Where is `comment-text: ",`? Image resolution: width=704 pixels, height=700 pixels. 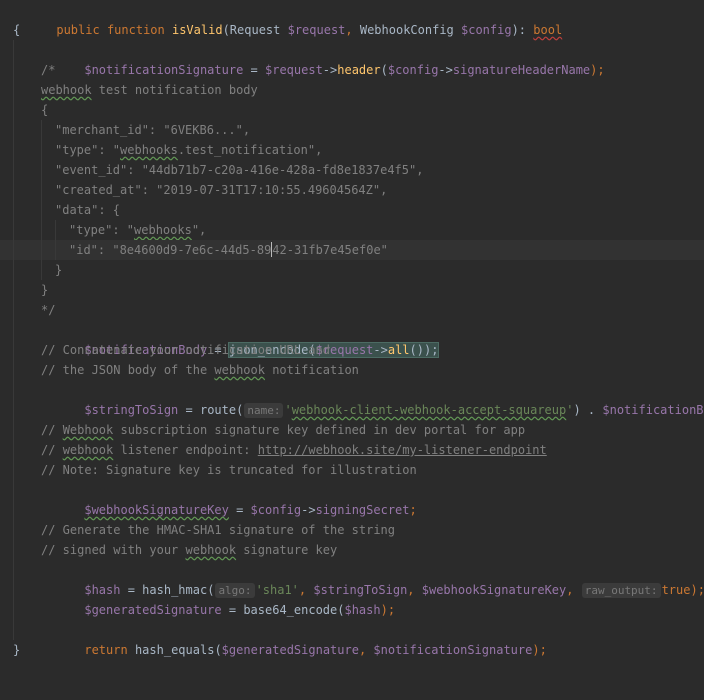
comment-text: ", is located at coordinates (199, 230).